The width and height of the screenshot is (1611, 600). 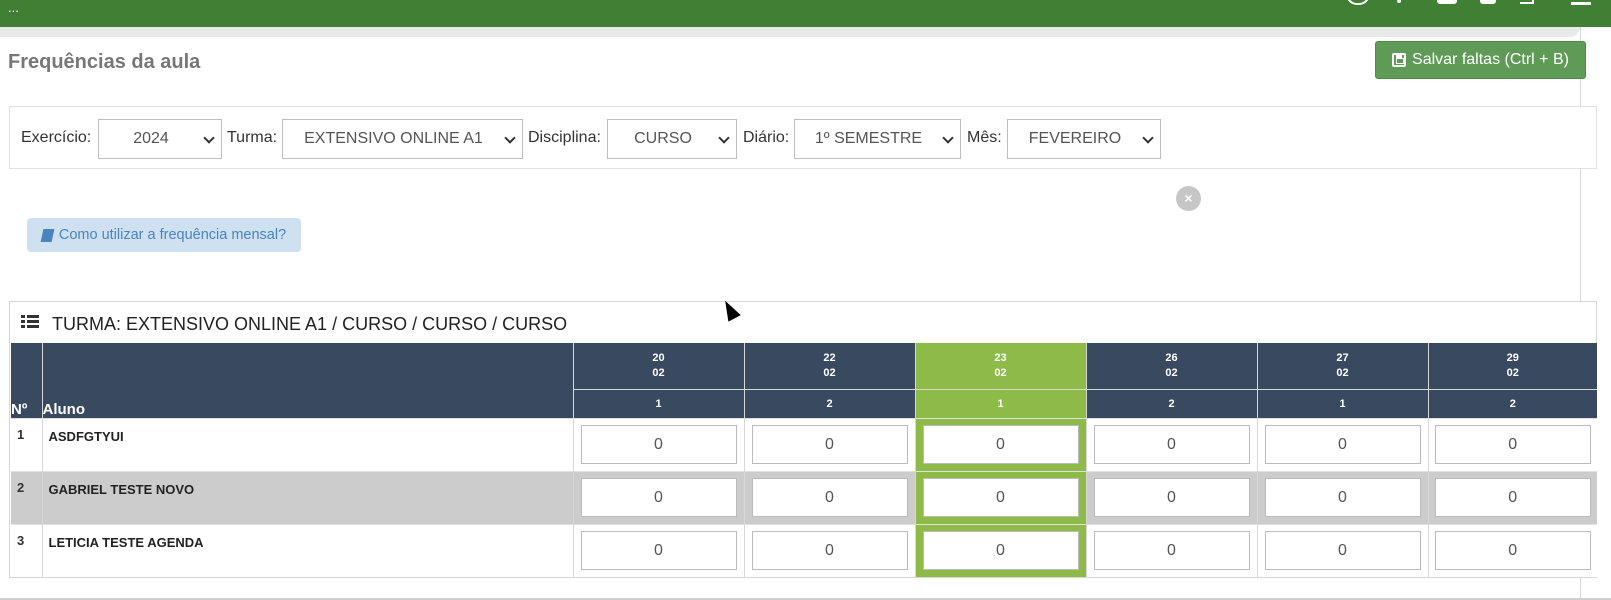 What do you see at coordinates (26, 550) in the screenshot?
I see `student-number: 3` at bounding box center [26, 550].